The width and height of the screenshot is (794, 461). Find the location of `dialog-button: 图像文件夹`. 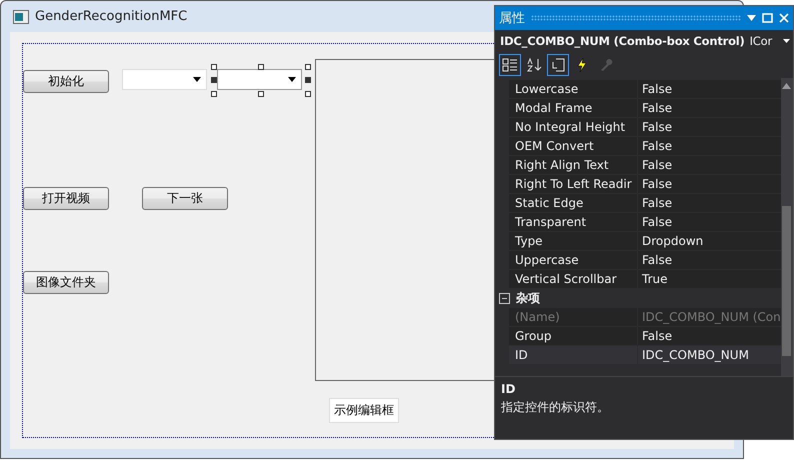

dialog-button: 图像文件夹 is located at coordinates (66, 282).